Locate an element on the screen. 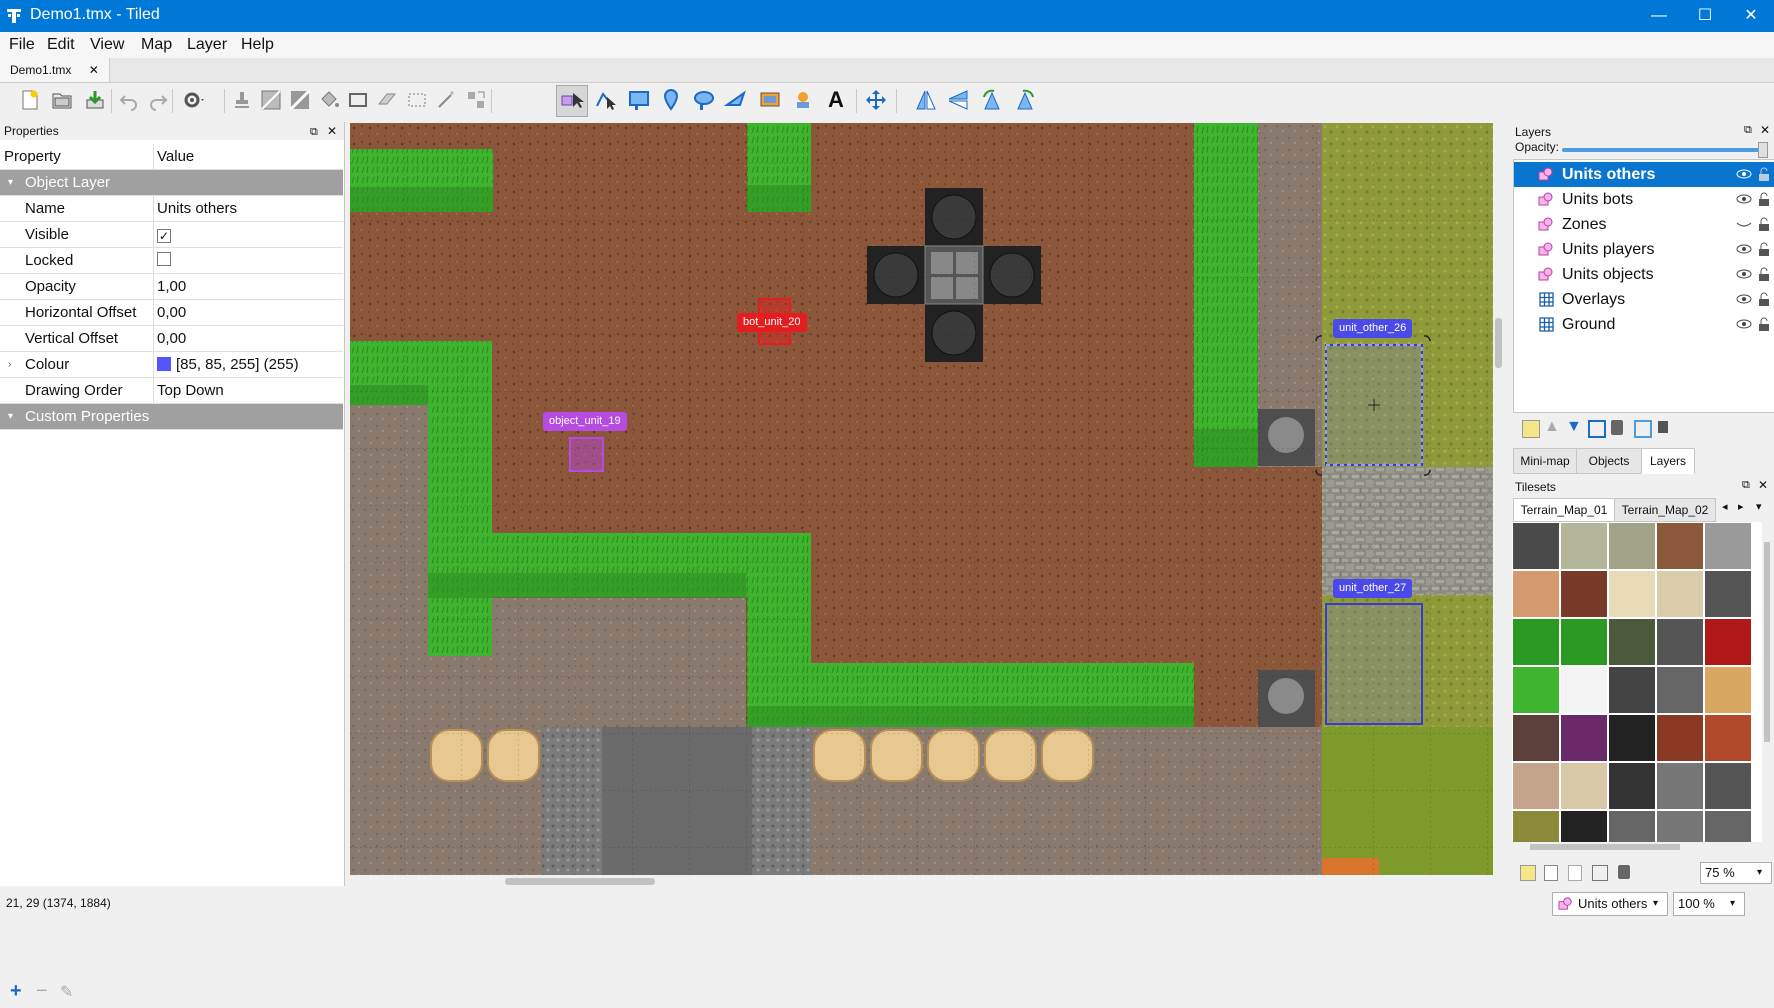 This screenshot has height=1008, width=1774. property-value: [85, 85, 255] (255) is located at coordinates (237, 364).